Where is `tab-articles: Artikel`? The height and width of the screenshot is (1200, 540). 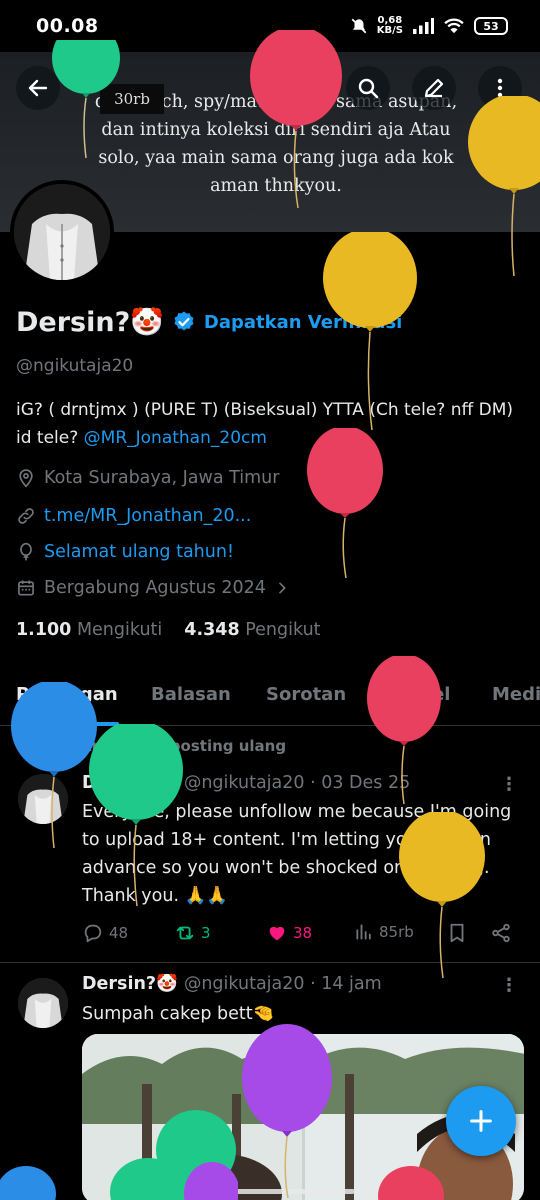
tab-articles: Artikel is located at coordinates (416, 694).